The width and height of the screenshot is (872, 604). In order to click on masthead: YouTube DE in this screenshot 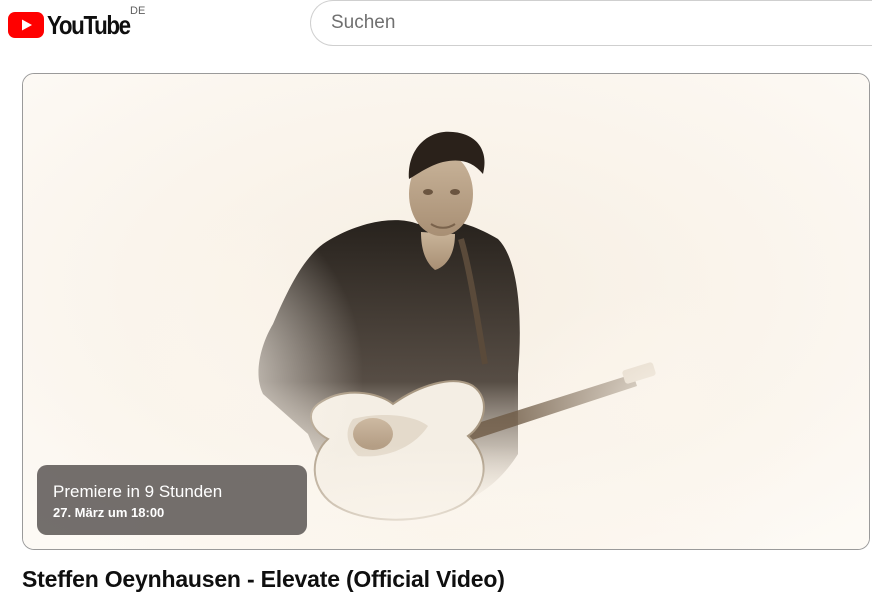, I will do `click(436, 28)`.